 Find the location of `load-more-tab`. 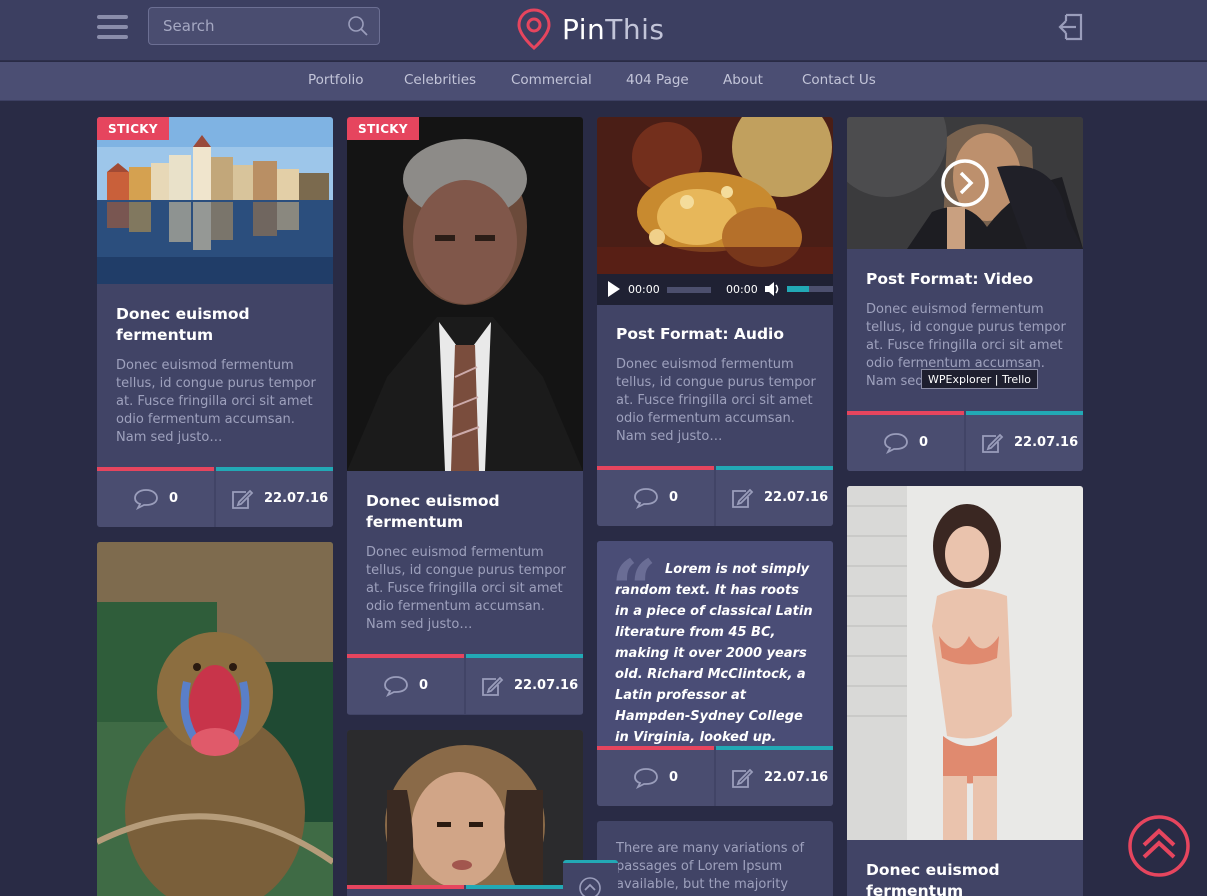

load-more-tab is located at coordinates (590, 878).